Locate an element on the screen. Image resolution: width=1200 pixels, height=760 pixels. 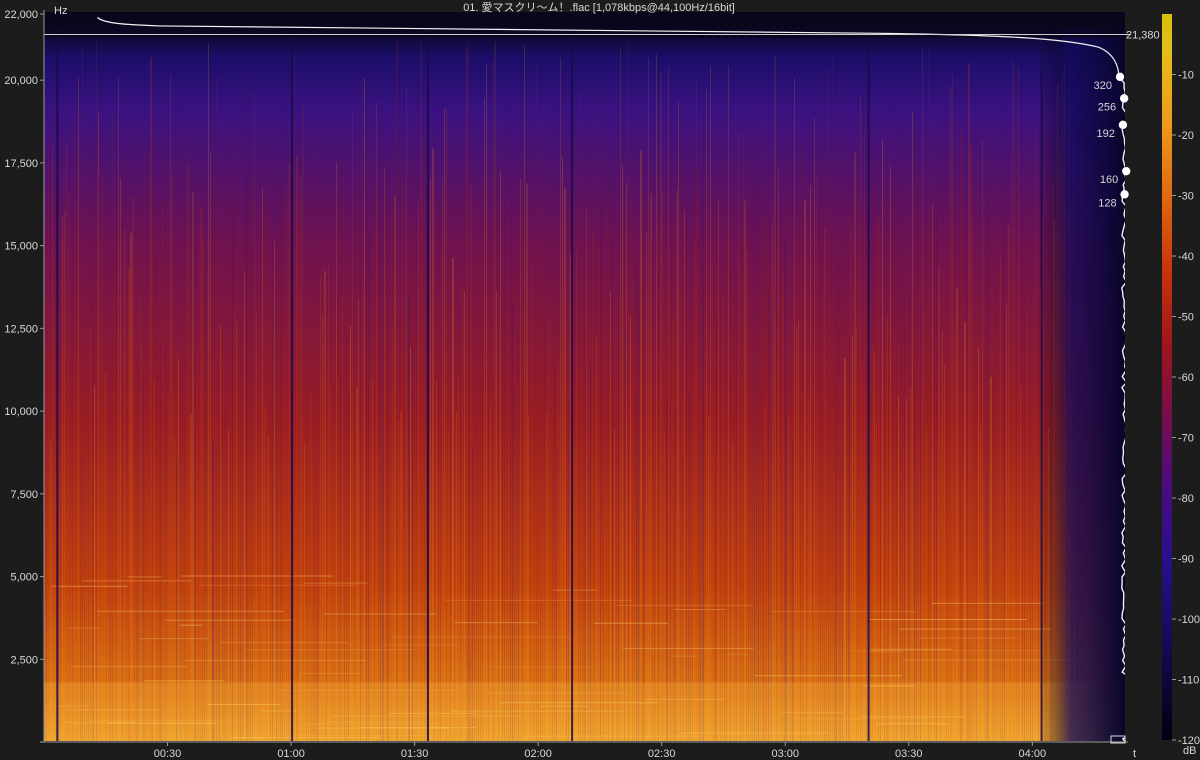
low-frequency-band is located at coordinates (566, 711).